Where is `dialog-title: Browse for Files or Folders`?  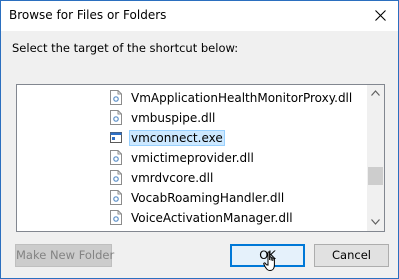
dialog-title: Browse for Files or Folders is located at coordinates (88, 15).